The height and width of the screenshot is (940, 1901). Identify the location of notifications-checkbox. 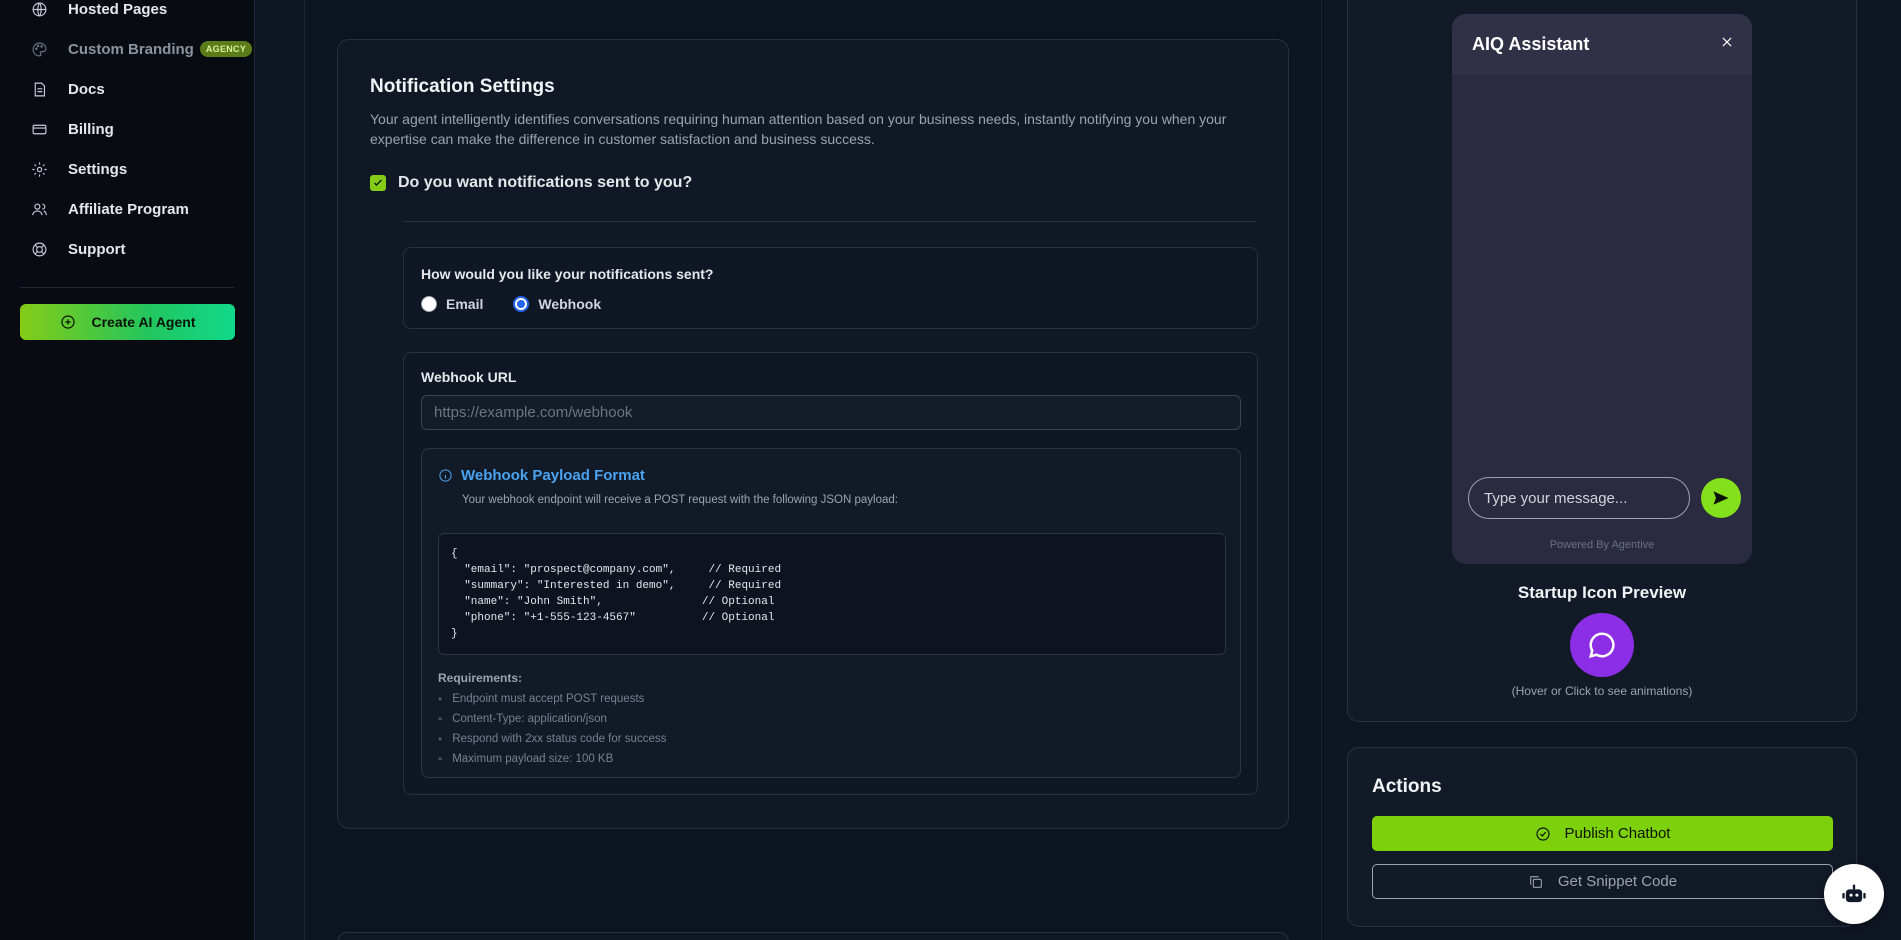
(378, 183).